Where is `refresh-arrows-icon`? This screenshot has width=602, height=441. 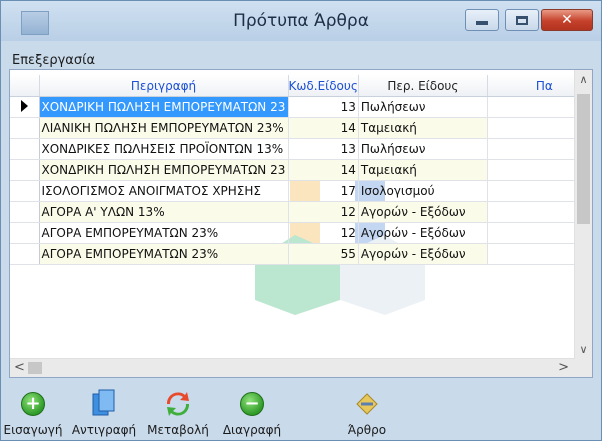
refresh-arrows-icon is located at coordinates (178, 404).